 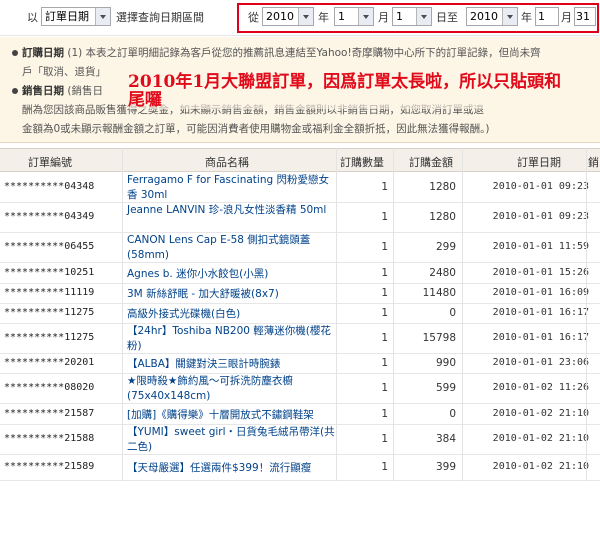 I want to click on order-id-cell: **********06455, so click(x=49, y=246).